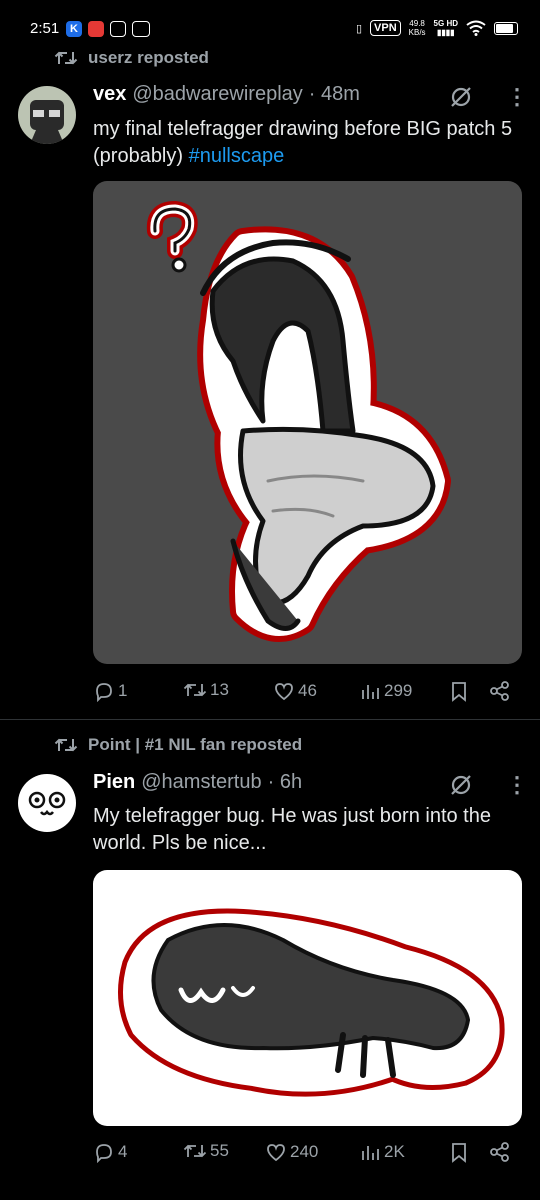 Image resolution: width=540 pixels, height=1200 pixels. I want to click on views-button: 299, so click(385, 691).